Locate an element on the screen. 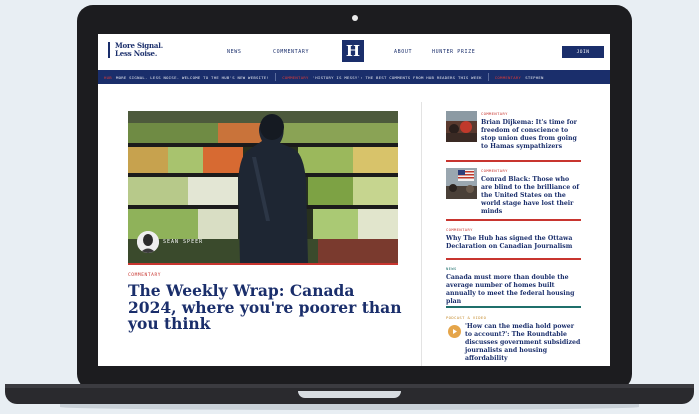 The image size is (699, 414). laptop-notch is located at coordinates (349, 394).